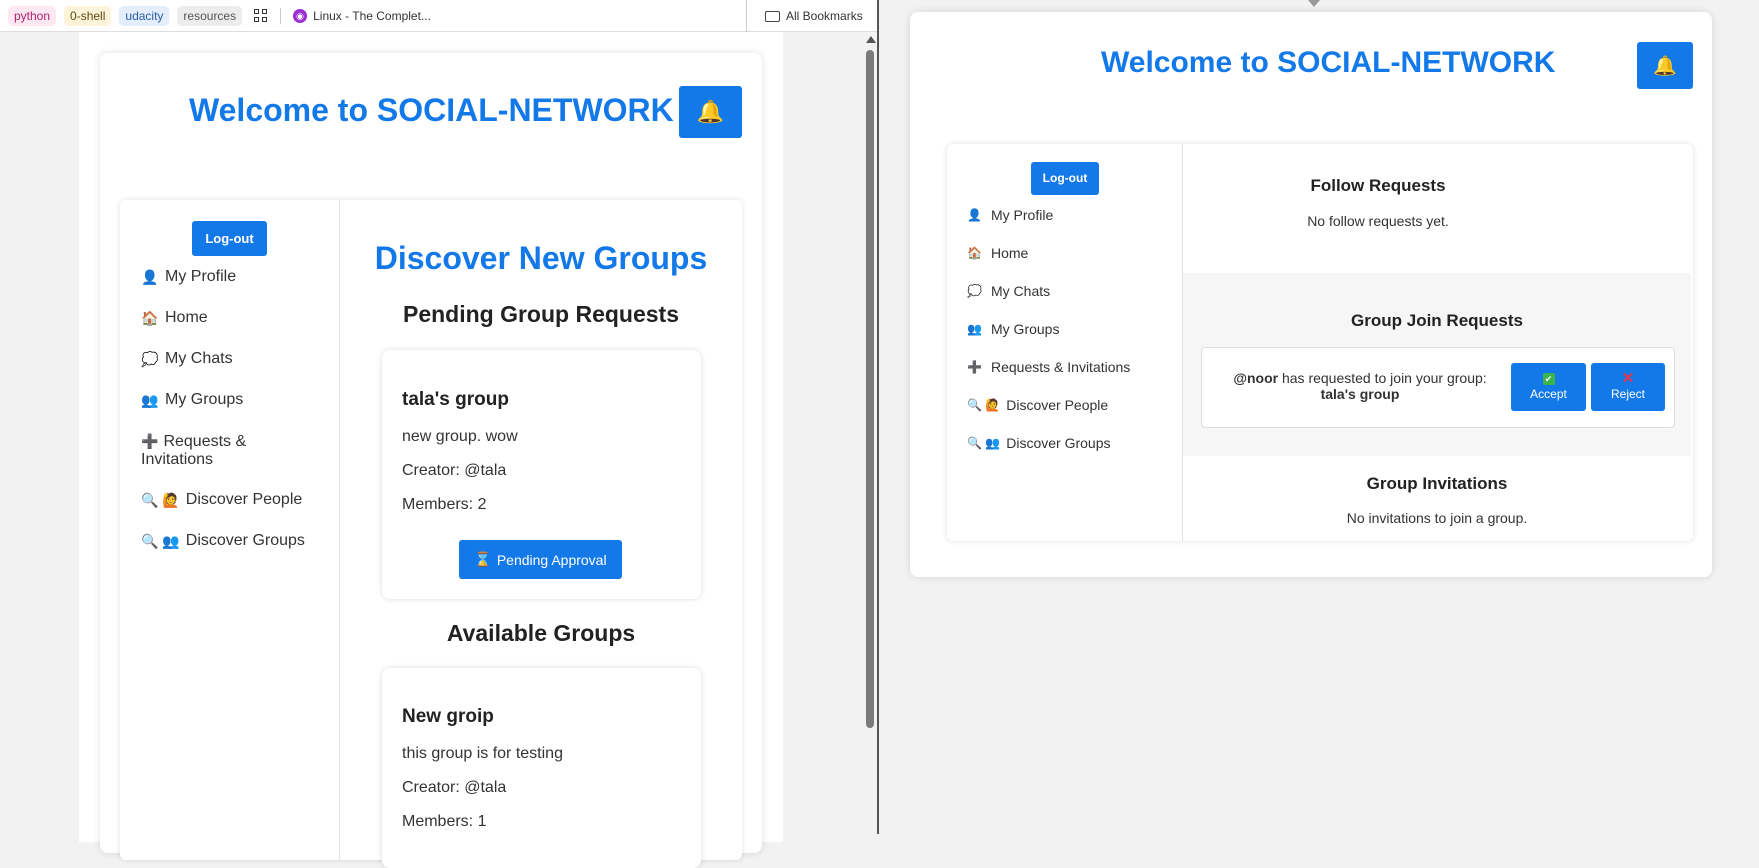 This screenshot has height=868, width=1759. What do you see at coordinates (541, 314) in the screenshot?
I see `pending-requests-heading: Pending Group Requests` at bounding box center [541, 314].